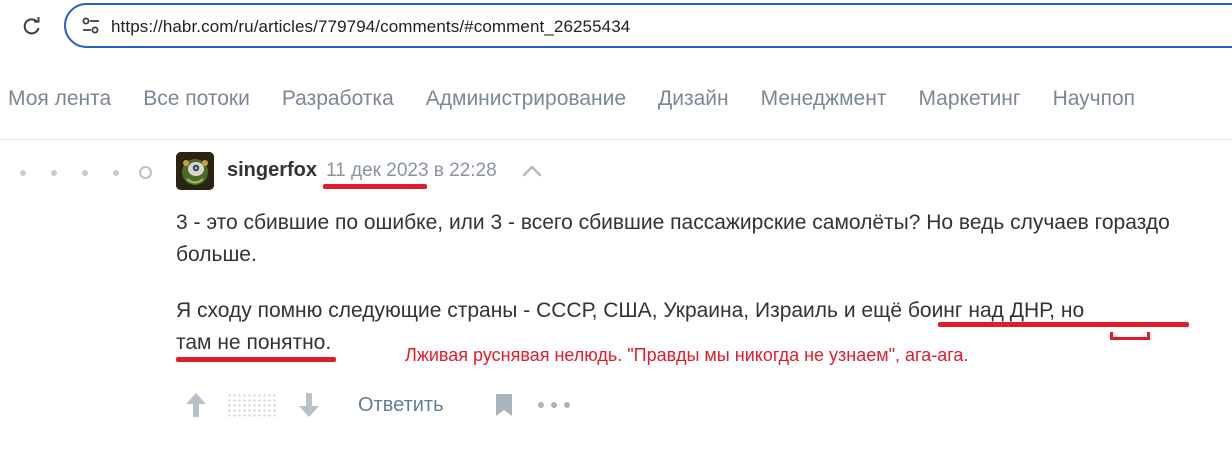 This screenshot has width=1232, height=460. I want to click on highlighted-text: ещё боинг над ДНР, но, so click(973, 310).